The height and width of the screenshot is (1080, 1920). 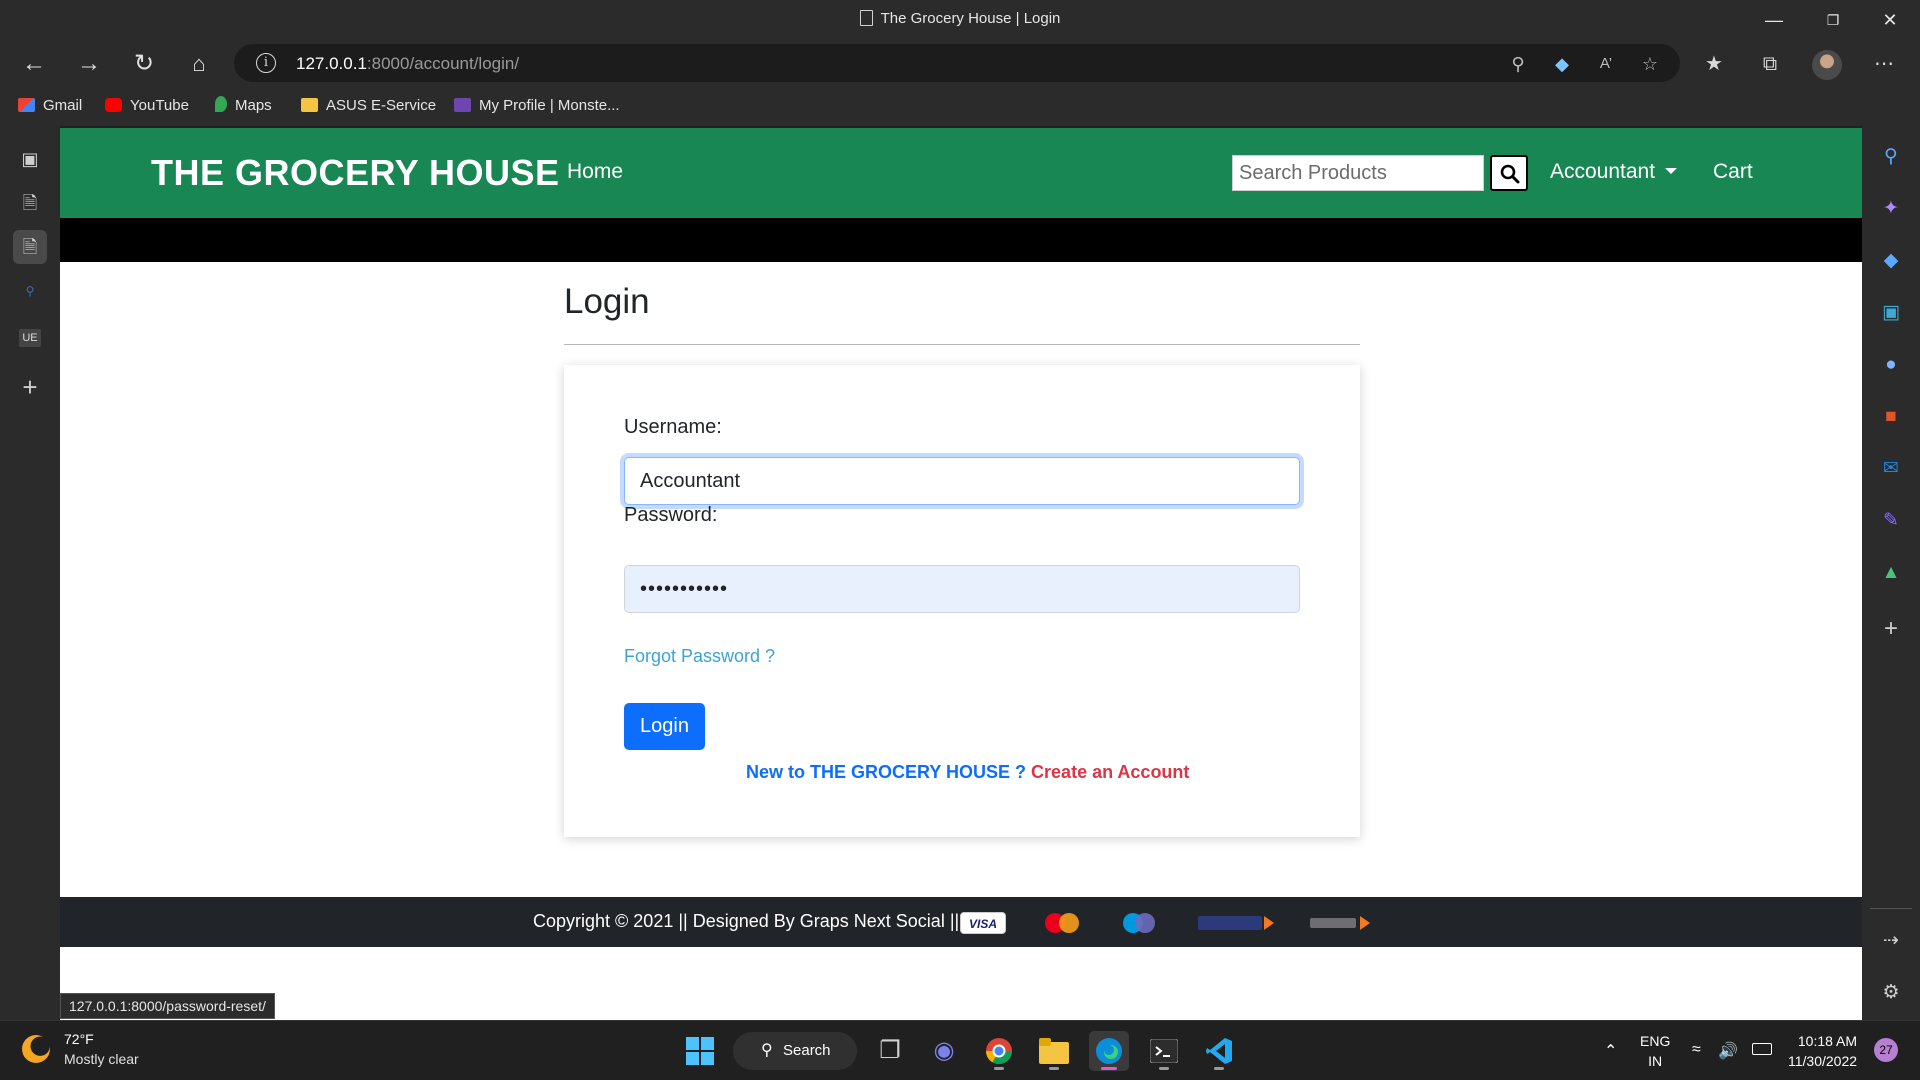 What do you see at coordinates (1671, 171) in the screenshot?
I see `caret-down-icon` at bounding box center [1671, 171].